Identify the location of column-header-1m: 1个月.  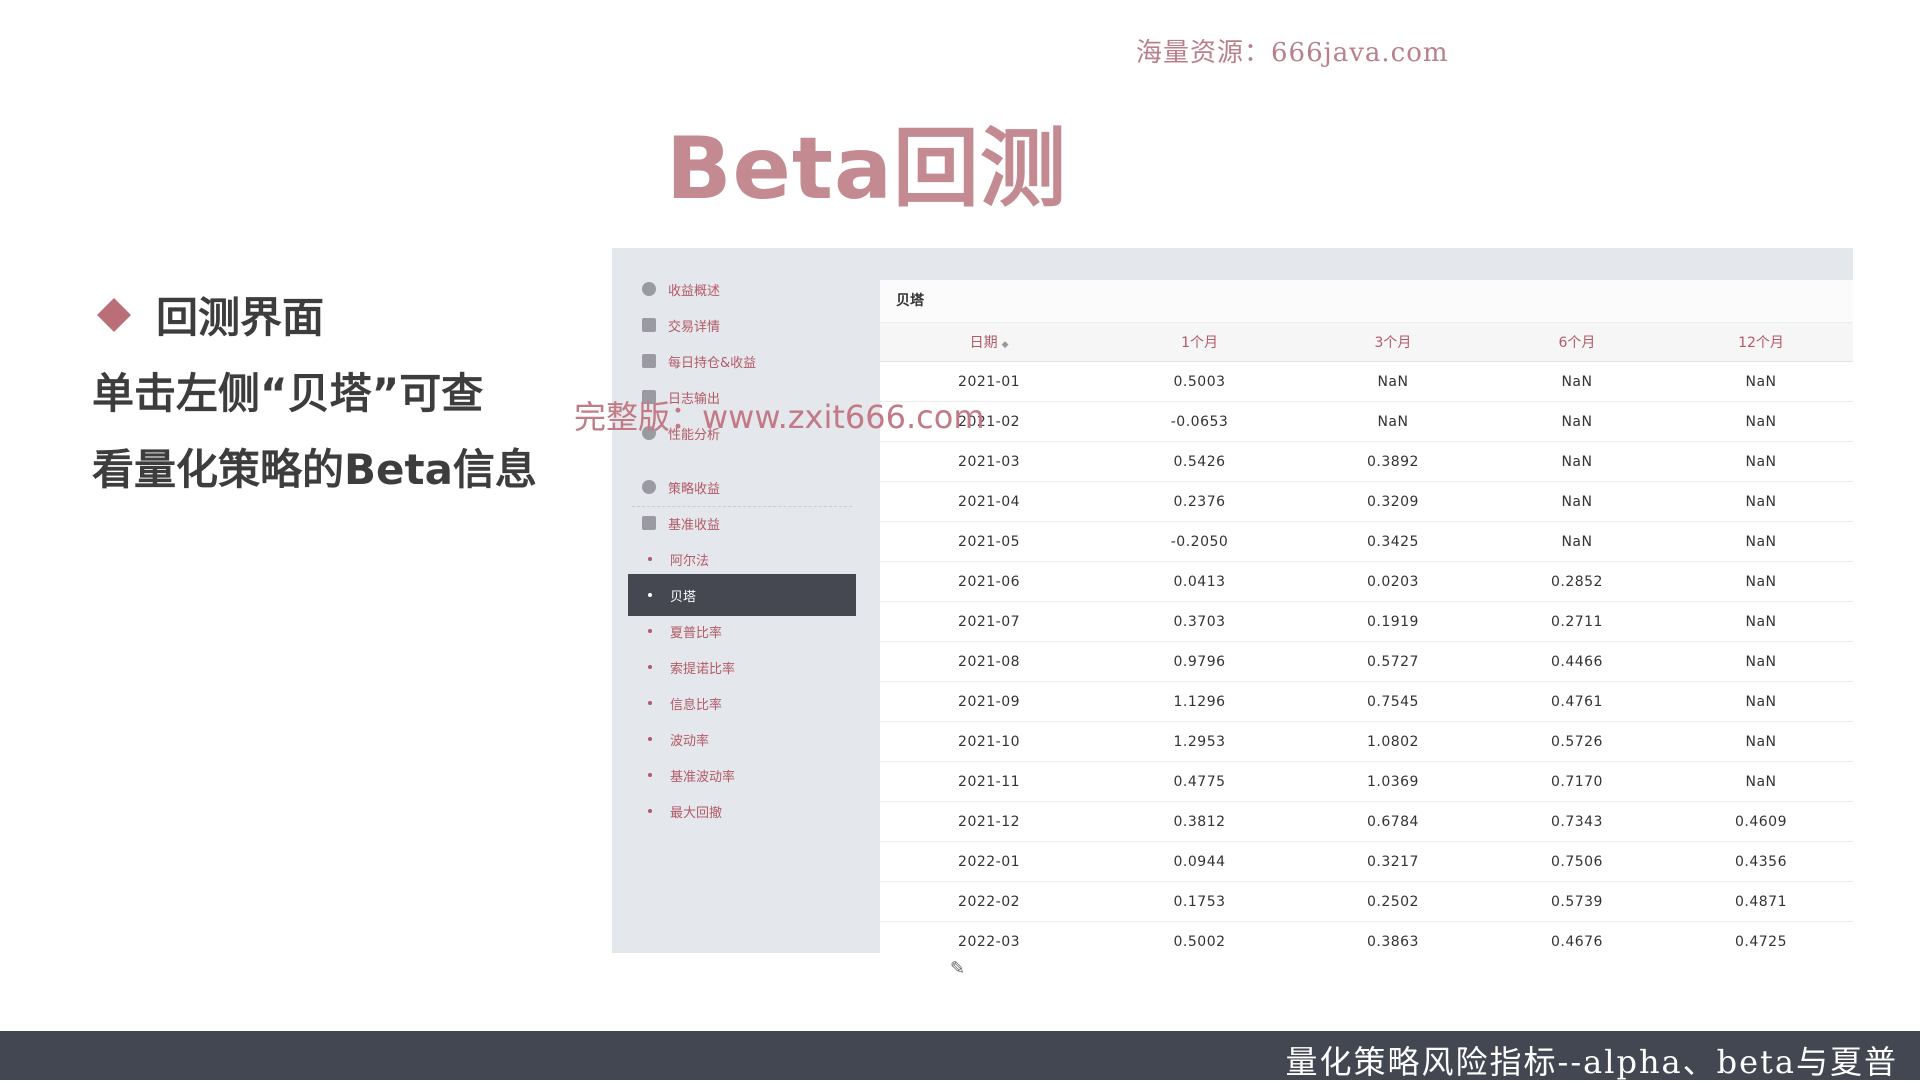
(1199, 342).